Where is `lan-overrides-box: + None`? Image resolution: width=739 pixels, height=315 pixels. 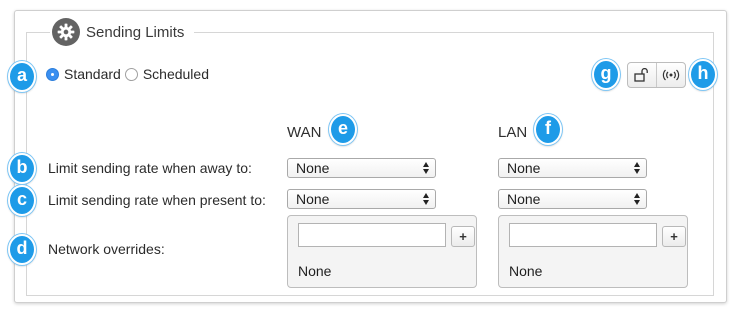 lan-overrides-box: + None is located at coordinates (593, 251).